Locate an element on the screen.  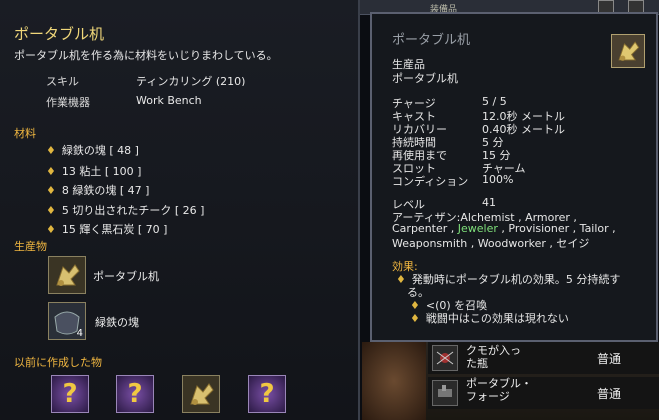
stat-value: 100% is located at coordinates (498, 179).